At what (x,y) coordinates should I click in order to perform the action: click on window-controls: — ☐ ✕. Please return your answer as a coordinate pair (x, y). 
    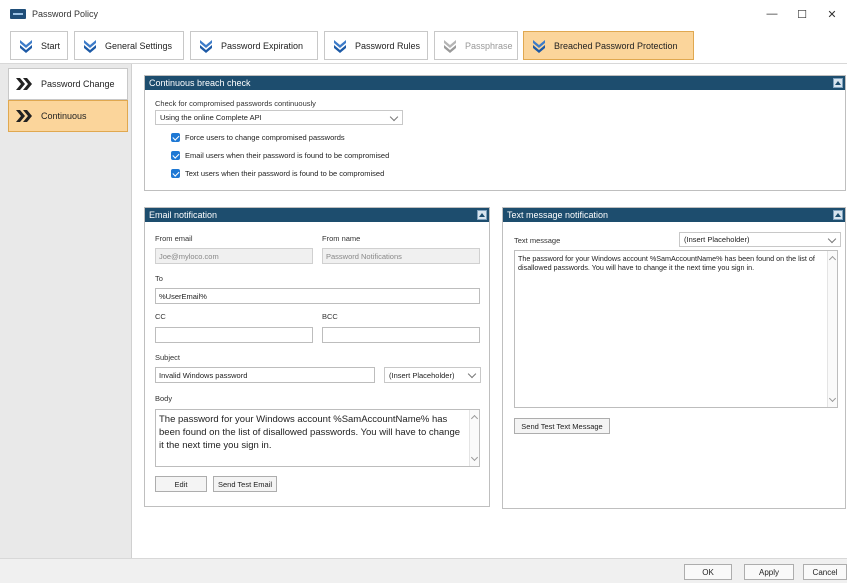
    Looking at the image, I should click on (802, 14).